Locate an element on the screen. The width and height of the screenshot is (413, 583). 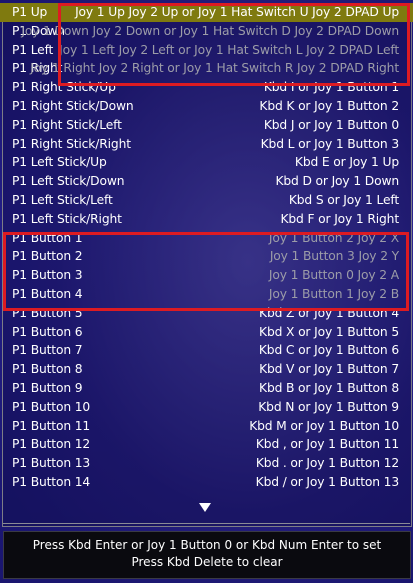
input-binding-value: Kbd X or Joy 1 Button 5 is located at coordinates (329, 331).